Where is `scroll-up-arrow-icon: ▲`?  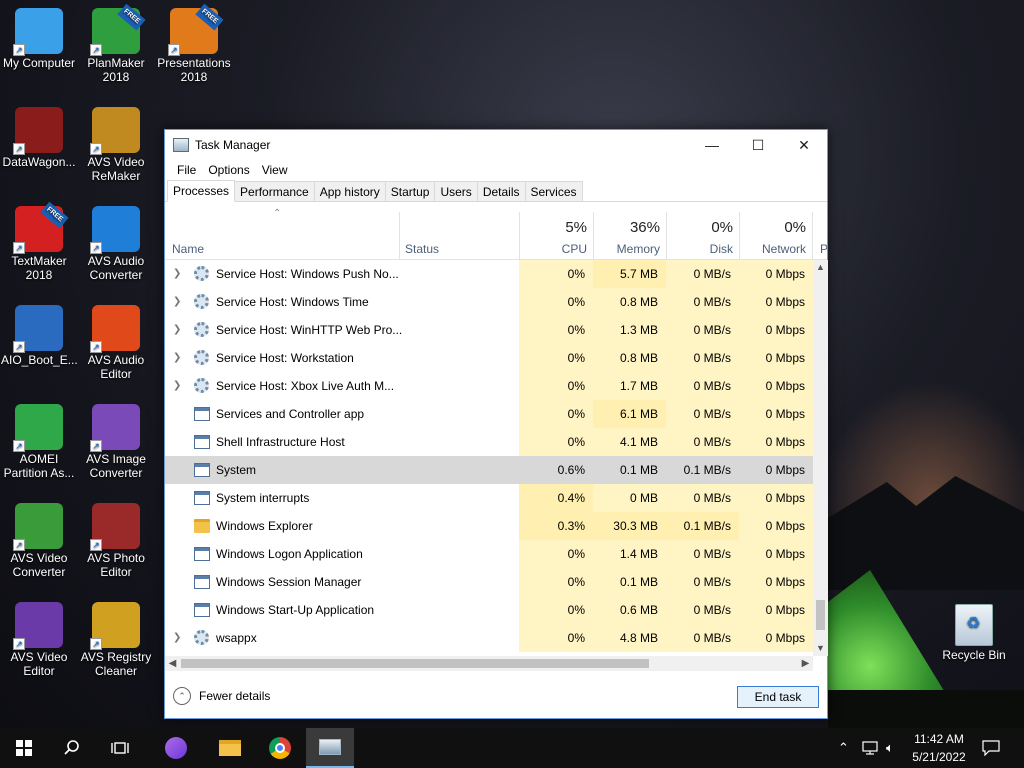 scroll-up-arrow-icon: ▲ is located at coordinates (820, 267).